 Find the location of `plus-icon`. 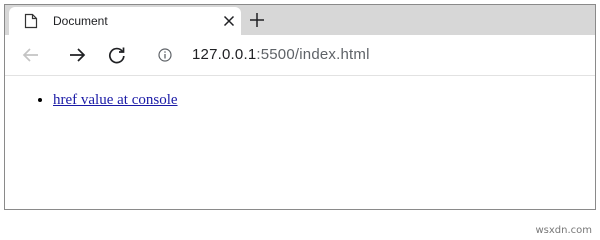

plus-icon is located at coordinates (257, 20).